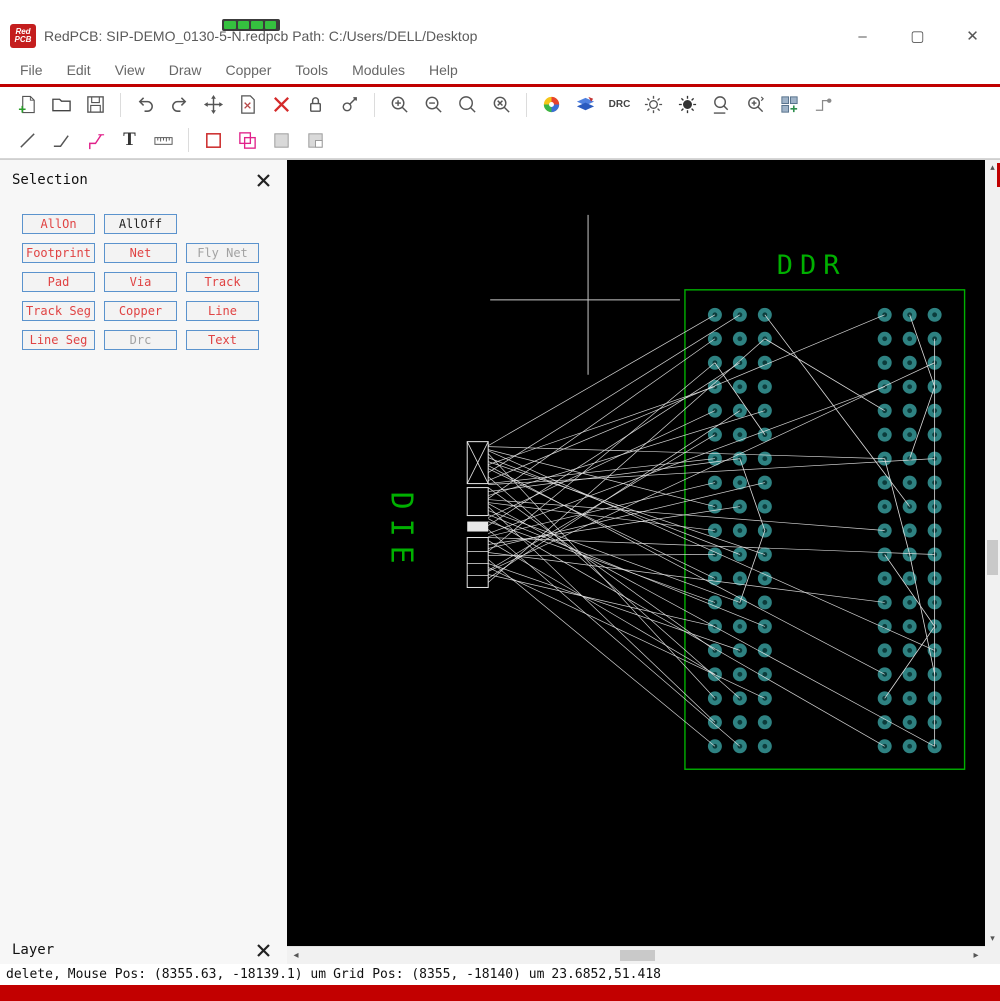 Image resolution: width=1000 pixels, height=1001 pixels. Describe the element at coordinates (551, 105) in the screenshot. I see `color-settings-button` at that location.